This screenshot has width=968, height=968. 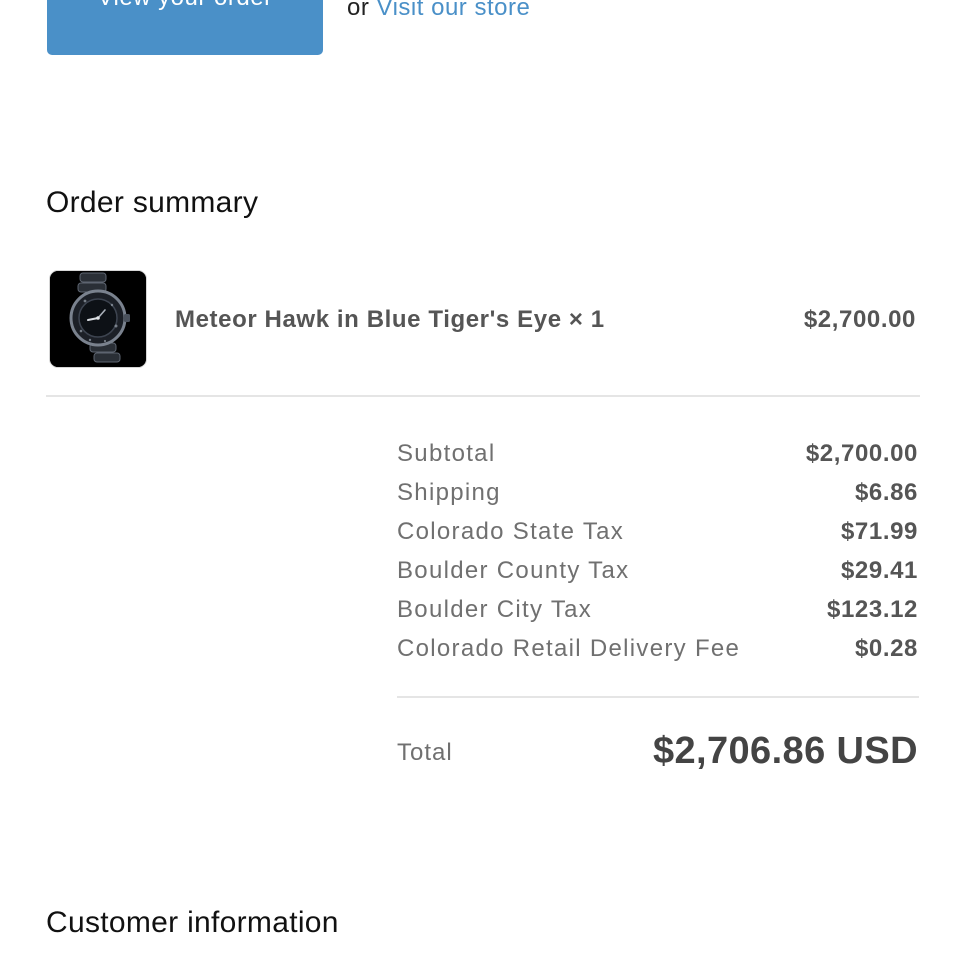 What do you see at coordinates (657, 609) in the screenshot?
I see `city-tax-row: Boulder City Tax $123.12` at bounding box center [657, 609].